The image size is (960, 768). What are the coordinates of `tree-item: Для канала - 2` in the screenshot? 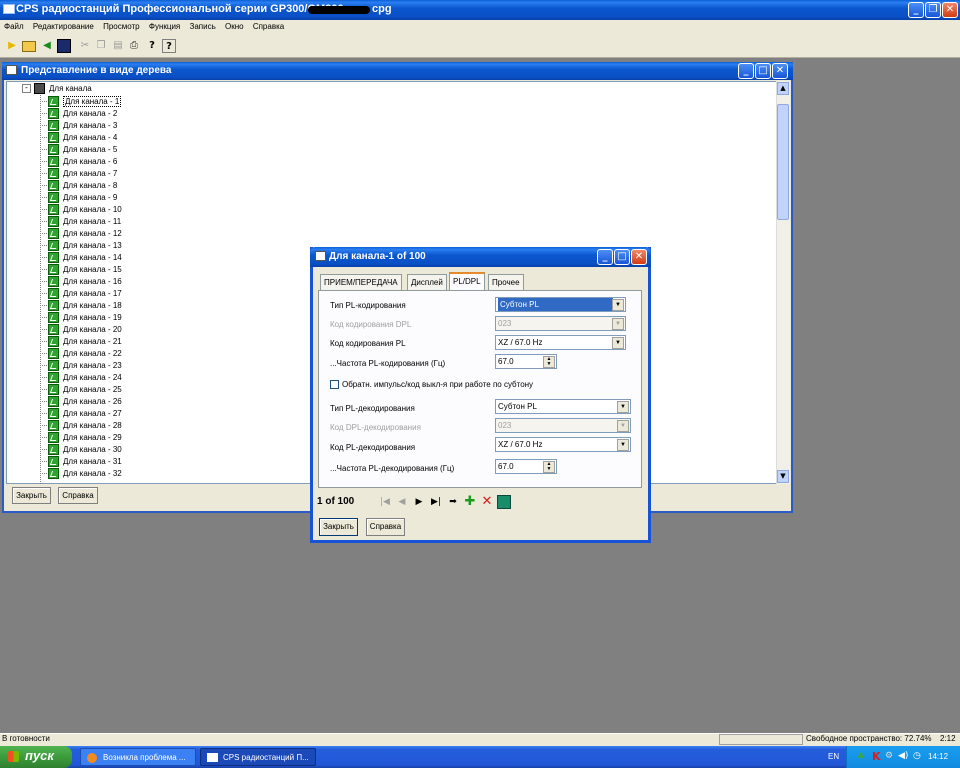 It's located at (78, 113).